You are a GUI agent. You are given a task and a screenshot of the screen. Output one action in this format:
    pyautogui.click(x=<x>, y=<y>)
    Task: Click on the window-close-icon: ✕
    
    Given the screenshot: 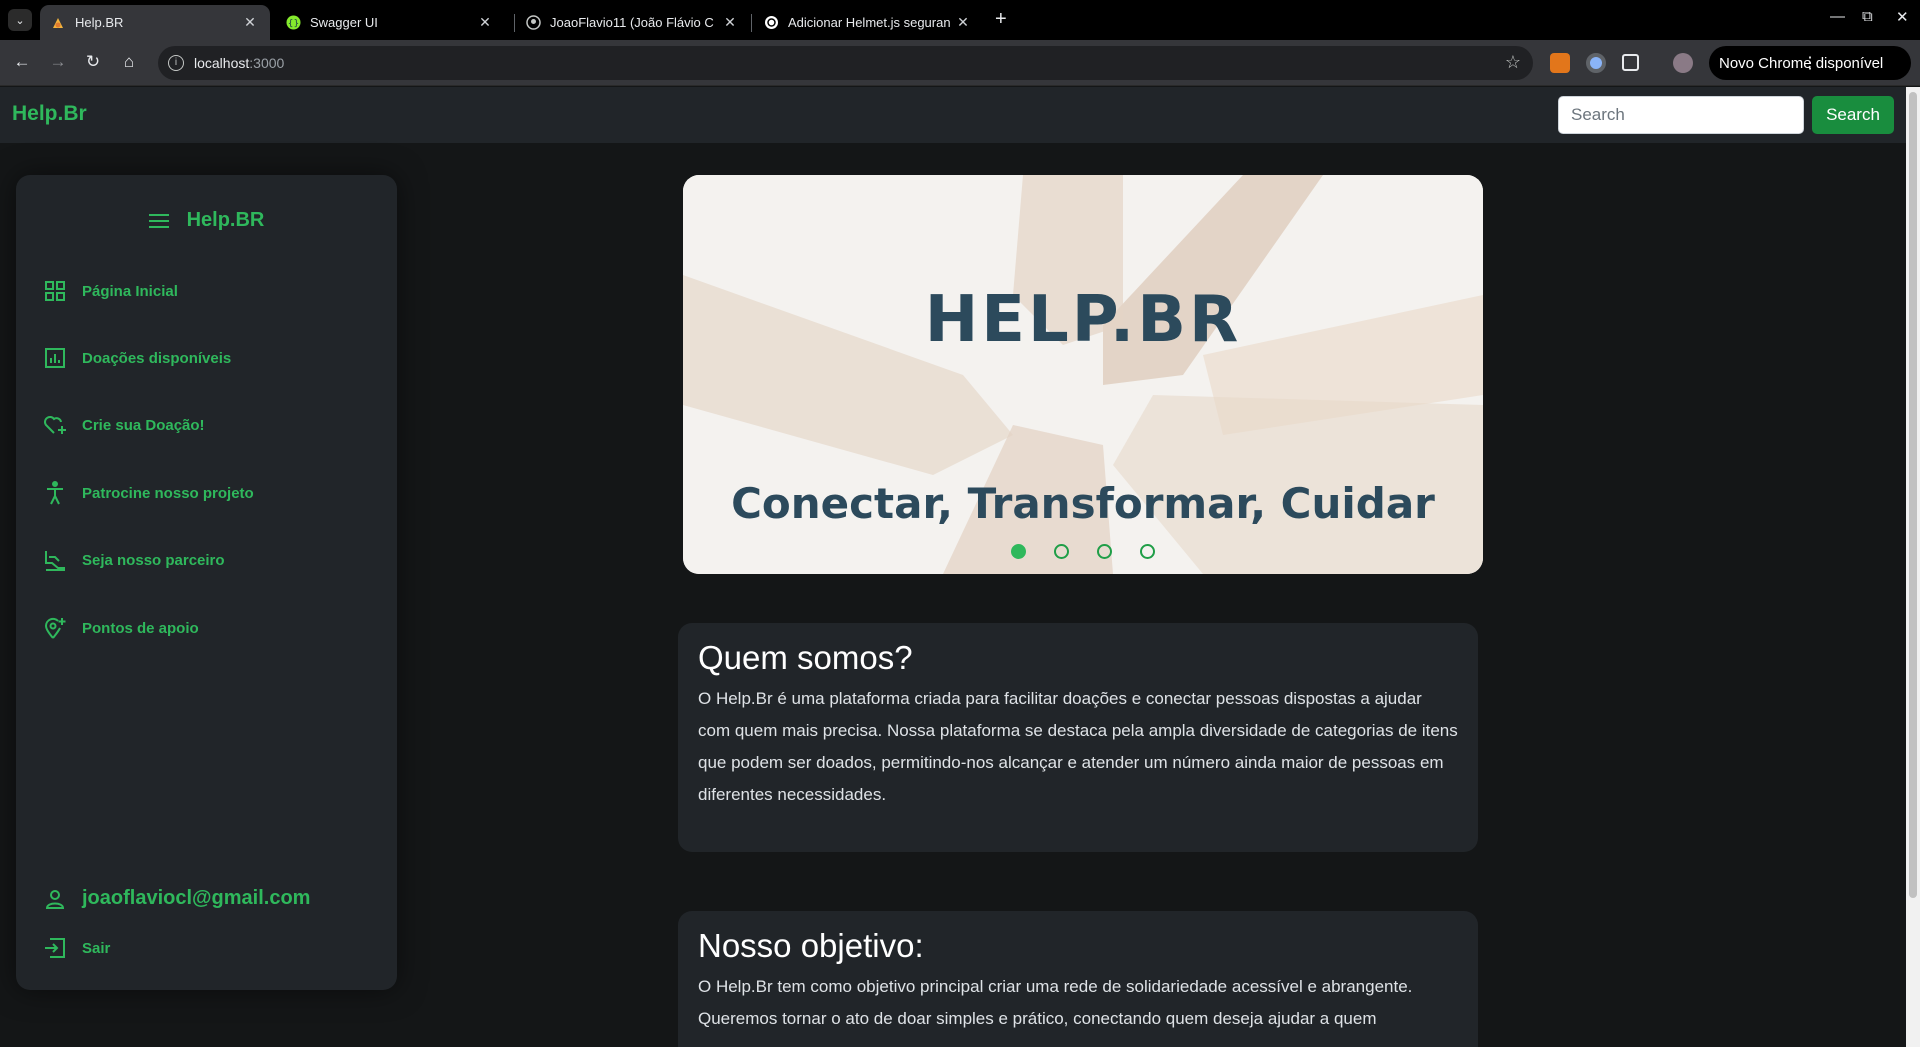 What is the action you would take?
    pyautogui.click(x=1902, y=17)
    